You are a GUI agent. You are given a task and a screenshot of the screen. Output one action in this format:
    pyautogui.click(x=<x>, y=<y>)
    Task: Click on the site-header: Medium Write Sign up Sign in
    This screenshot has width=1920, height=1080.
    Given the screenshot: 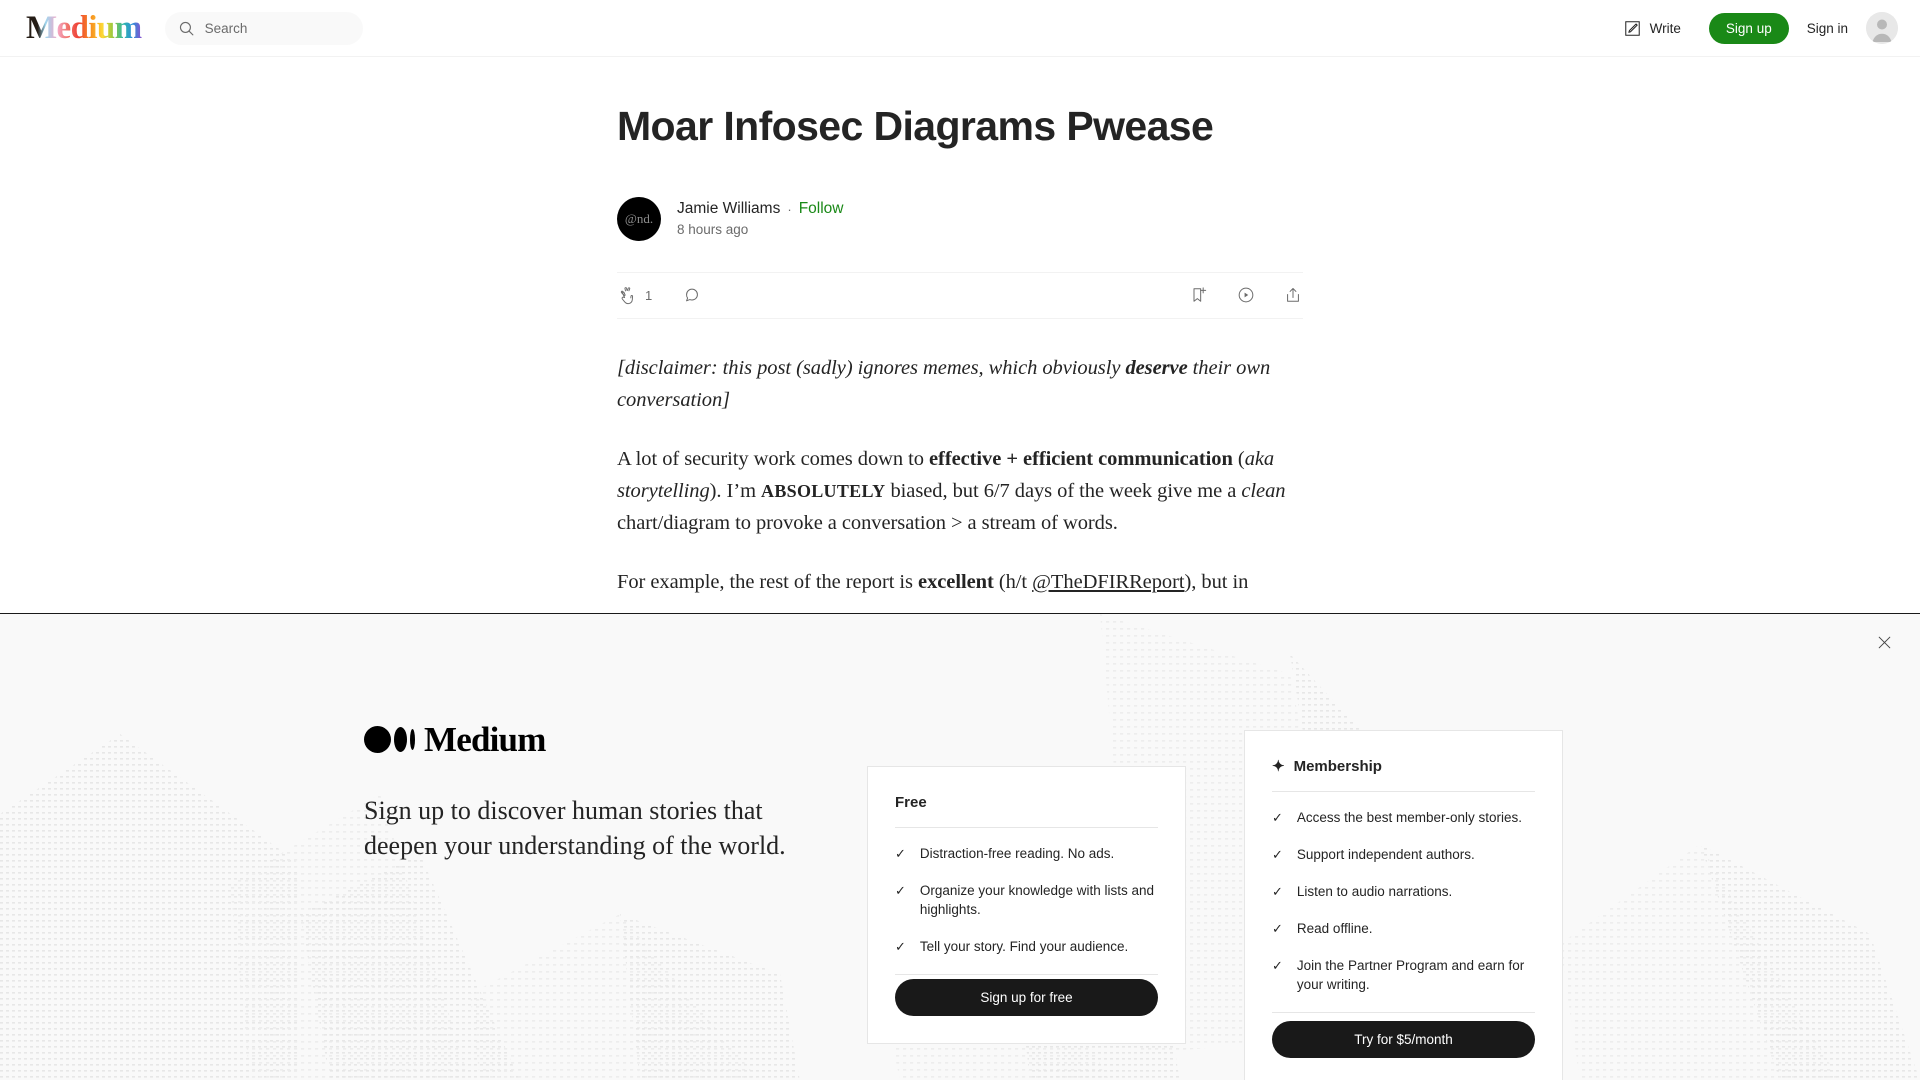 What is the action you would take?
    pyautogui.click(x=960, y=28)
    